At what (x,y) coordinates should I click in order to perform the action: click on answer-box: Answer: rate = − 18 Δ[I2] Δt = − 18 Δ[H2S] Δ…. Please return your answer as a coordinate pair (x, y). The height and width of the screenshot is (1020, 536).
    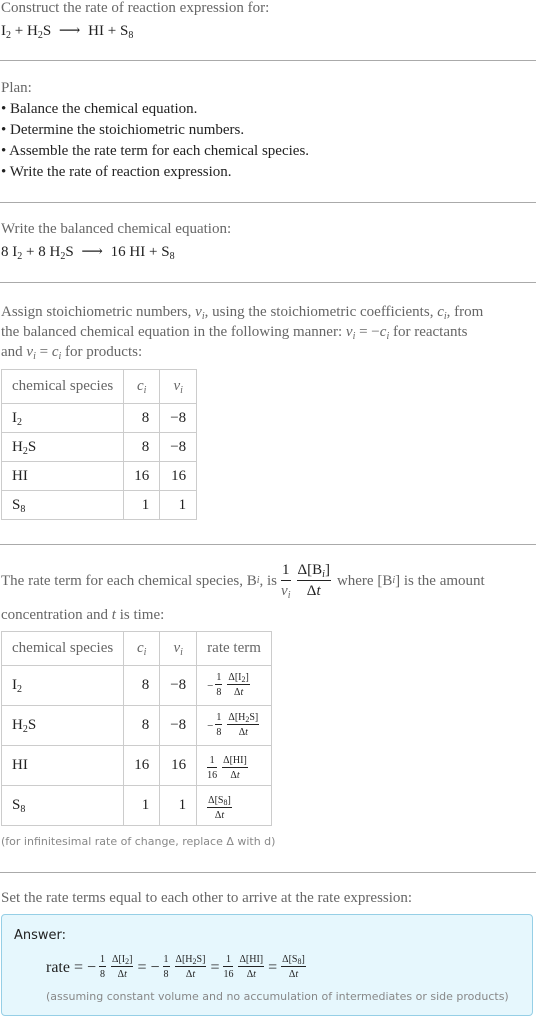
    Looking at the image, I should click on (267, 965).